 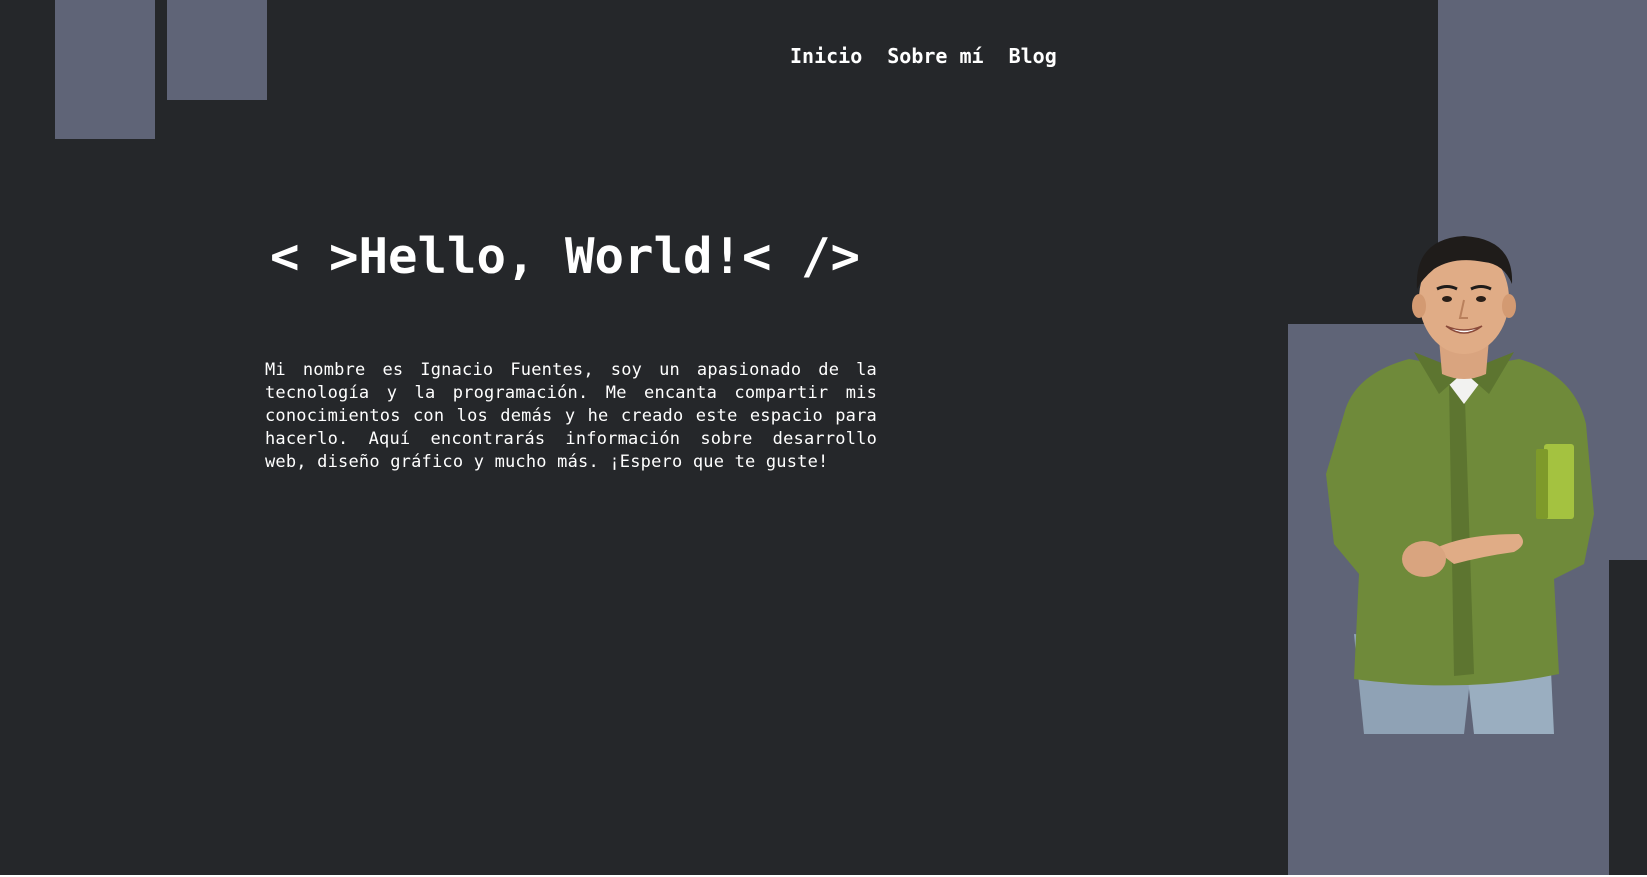 I want to click on hero-title: < >Hello, World!< />, so click(x=565, y=256).